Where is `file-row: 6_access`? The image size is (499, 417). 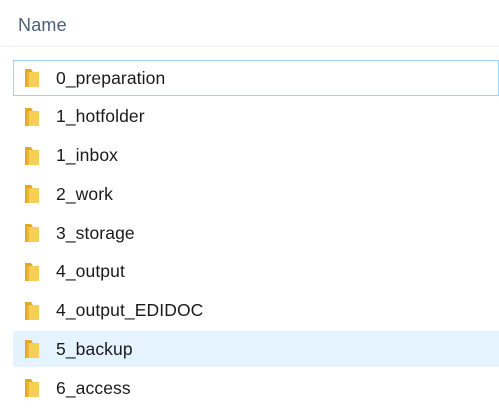
file-row: 6_access is located at coordinates (256, 388).